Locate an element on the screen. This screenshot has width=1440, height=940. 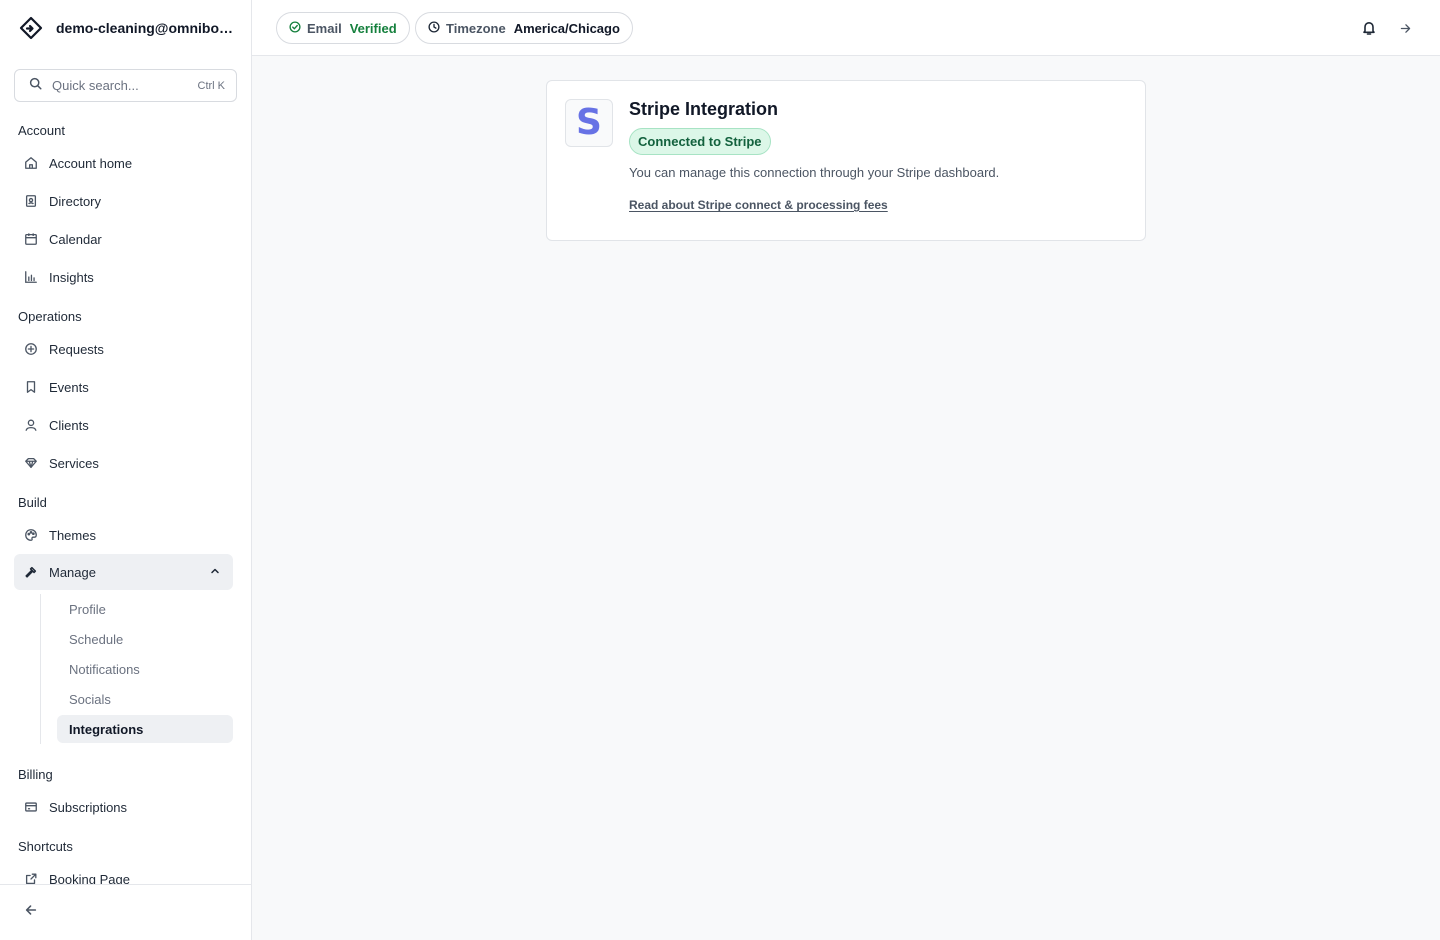
sidebar-item-clients: Clients is located at coordinates (123, 425).